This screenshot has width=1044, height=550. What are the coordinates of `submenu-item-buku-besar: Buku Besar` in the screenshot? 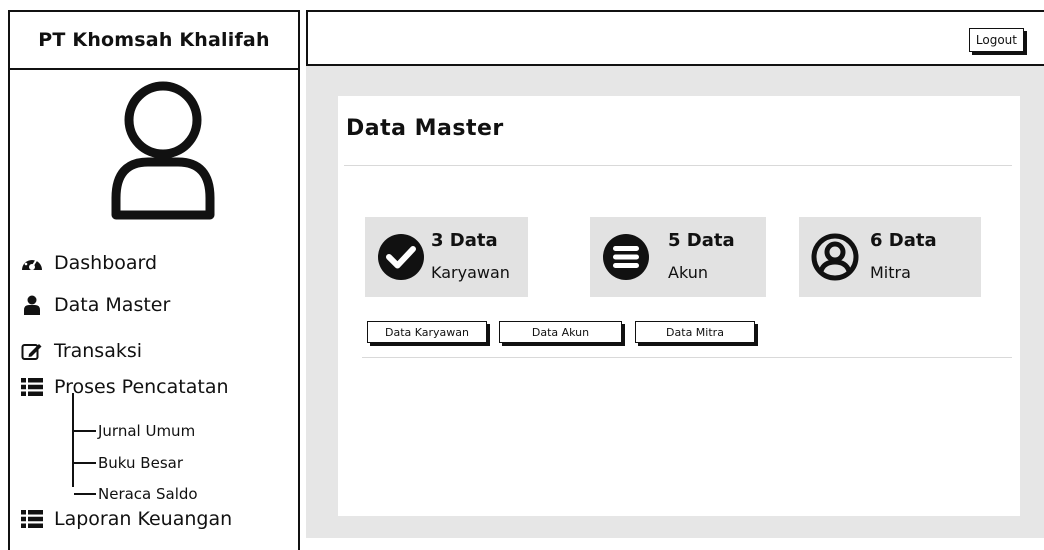 It's located at (128, 463).